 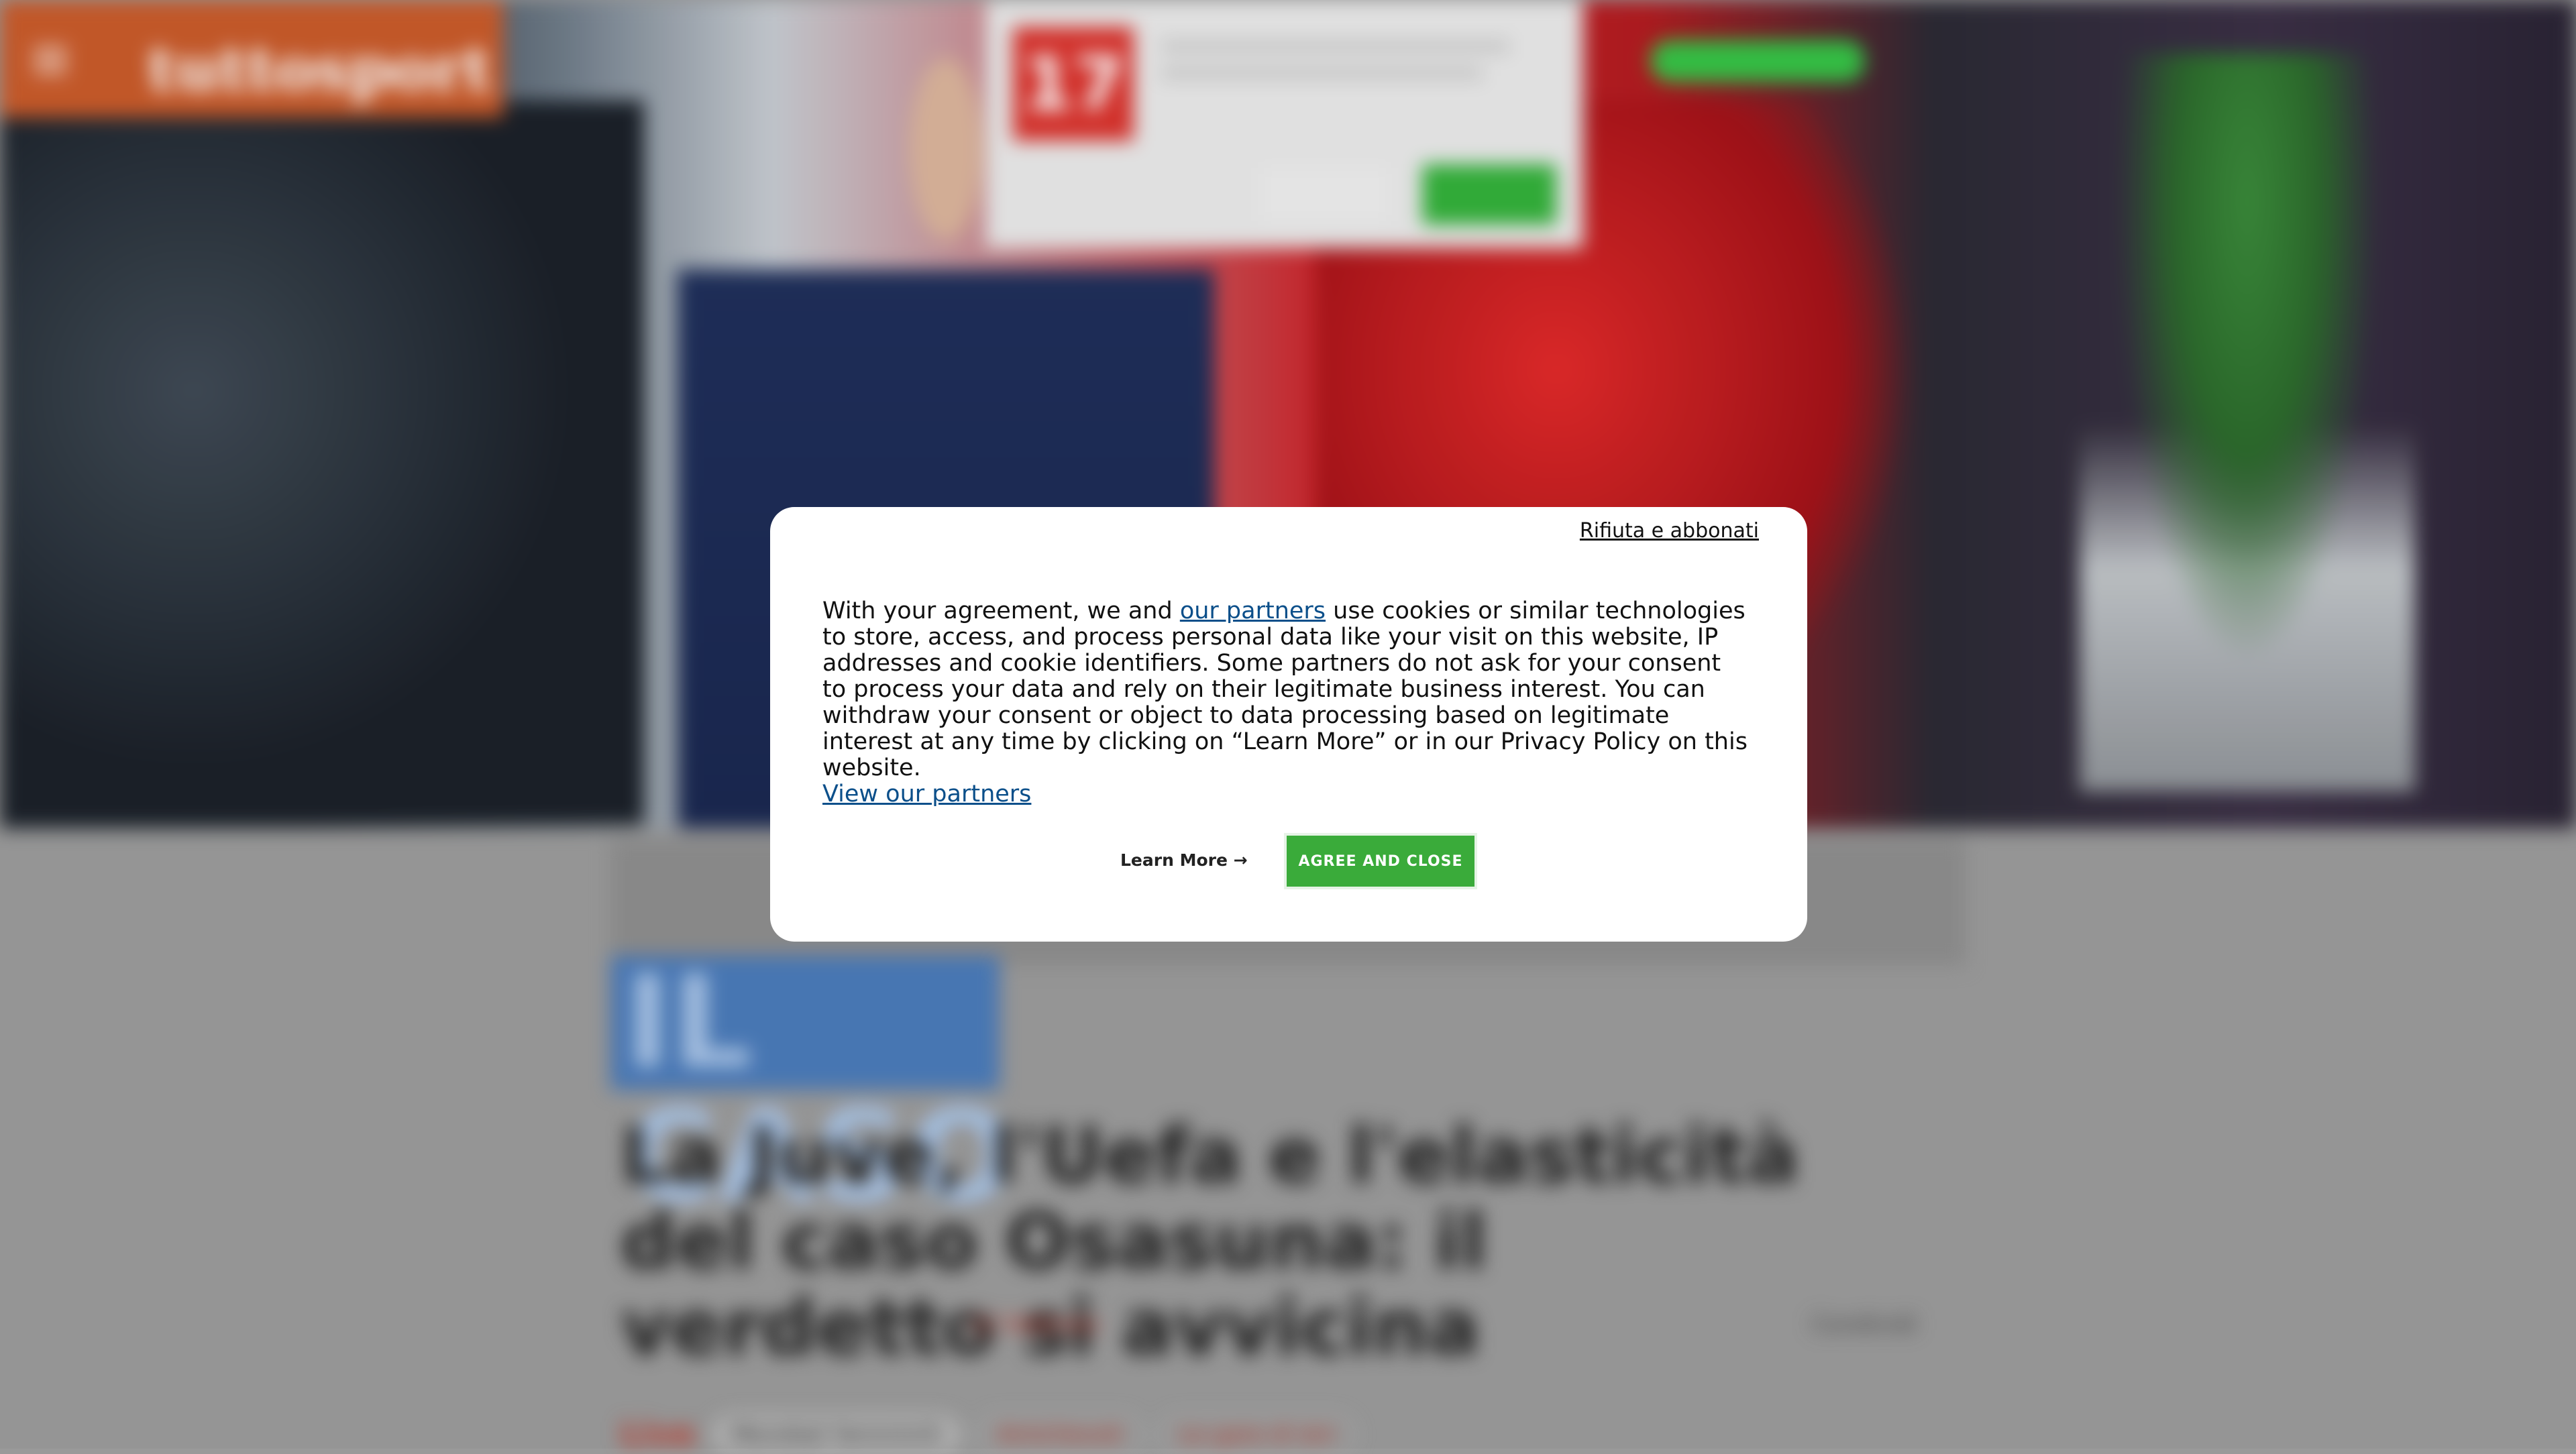 I want to click on our-partners-link: our partners, so click(x=1253, y=611).